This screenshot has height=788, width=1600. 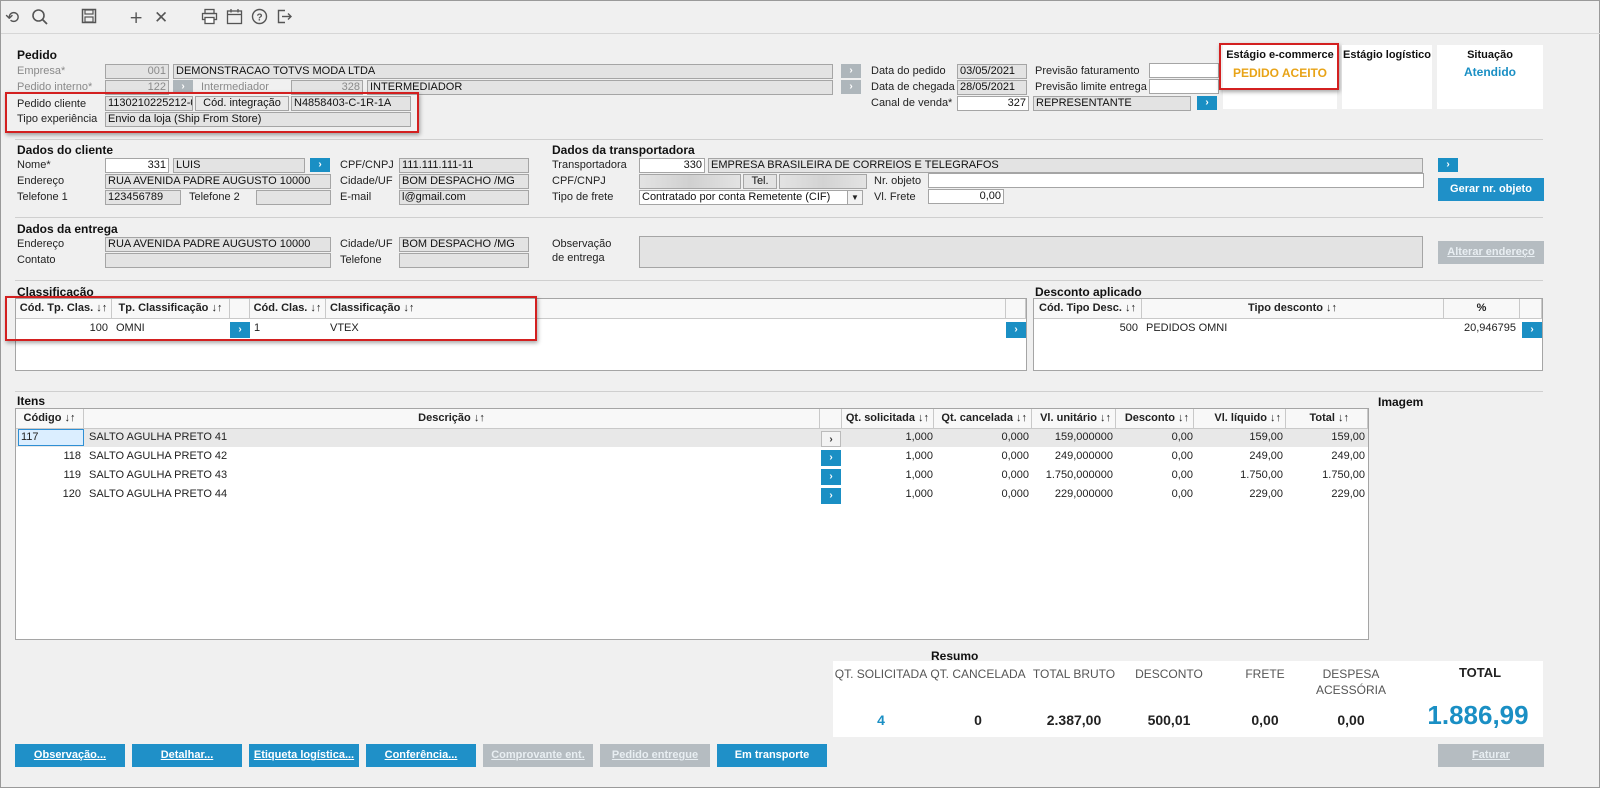 I want to click on vl-frete-label: Vl. Frete, so click(x=895, y=197).